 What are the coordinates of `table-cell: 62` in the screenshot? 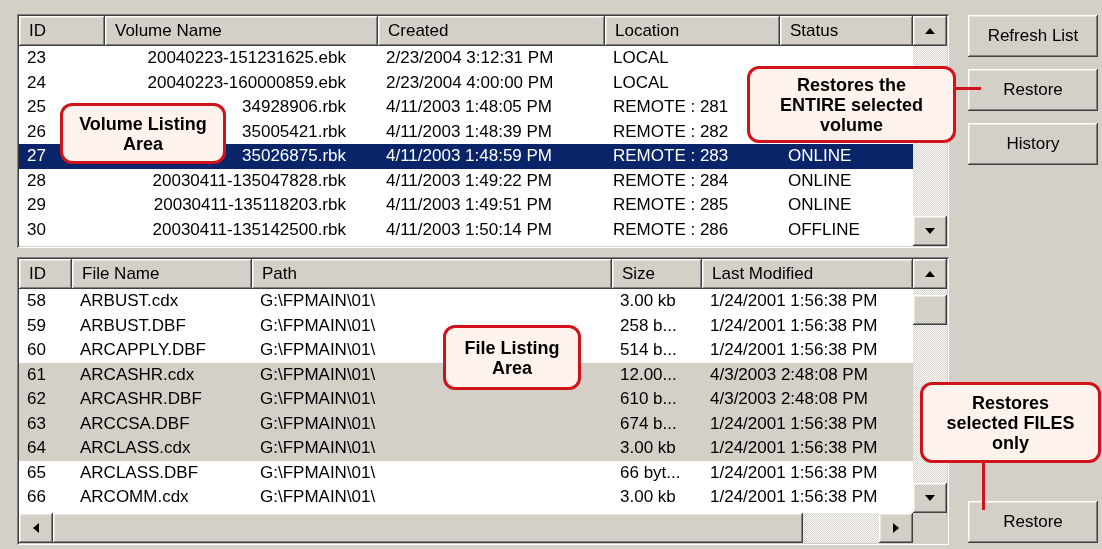 It's located at (45, 399).